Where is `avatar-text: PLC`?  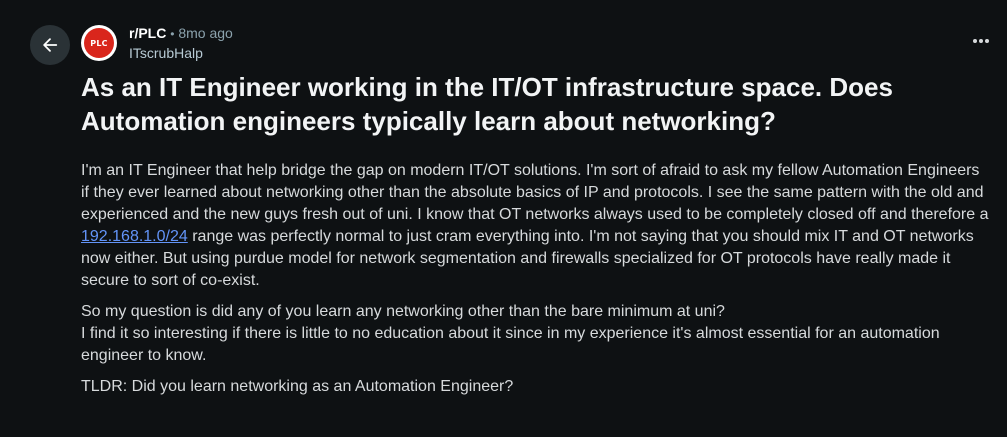 avatar-text: PLC is located at coordinates (99, 43).